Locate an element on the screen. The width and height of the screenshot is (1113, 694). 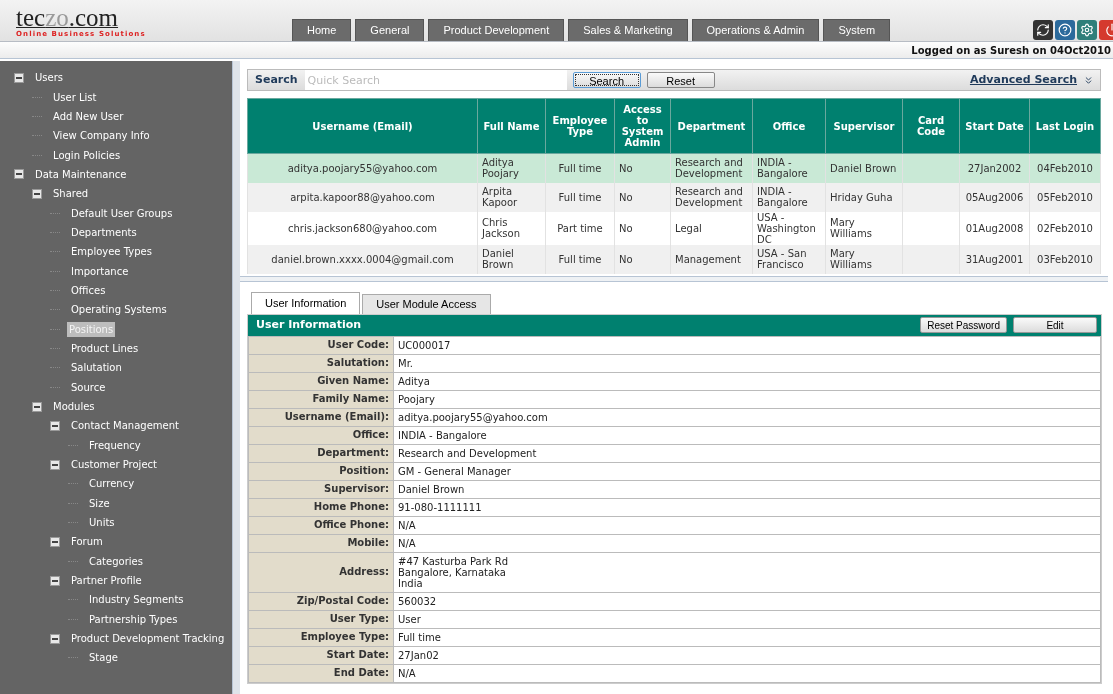
column-header: Username (Email) is located at coordinates (362, 126).